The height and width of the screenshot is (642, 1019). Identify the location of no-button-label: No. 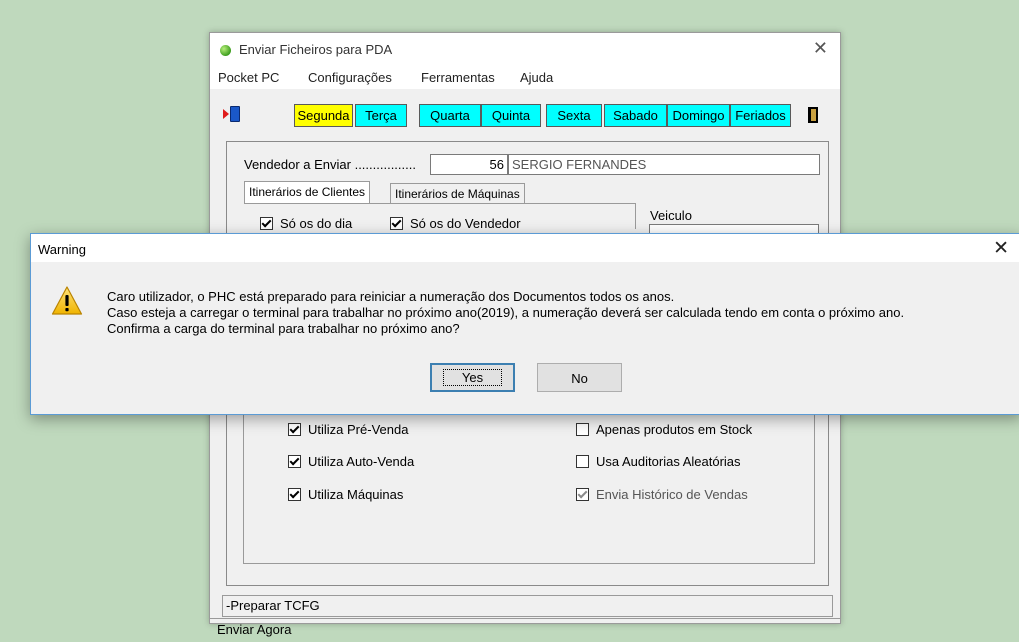
(579, 378).